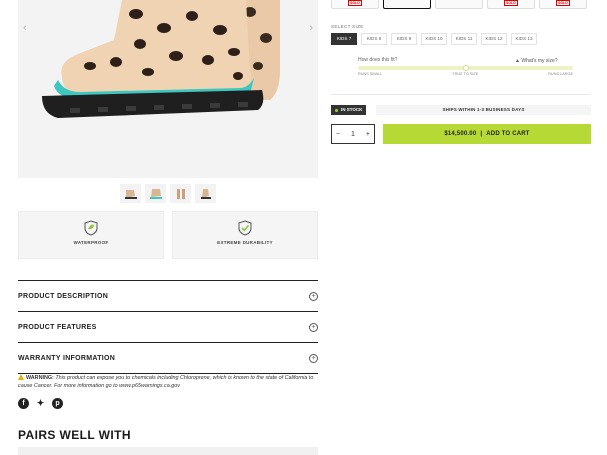  I want to click on quantity-decrease-button: −, so click(338, 134).